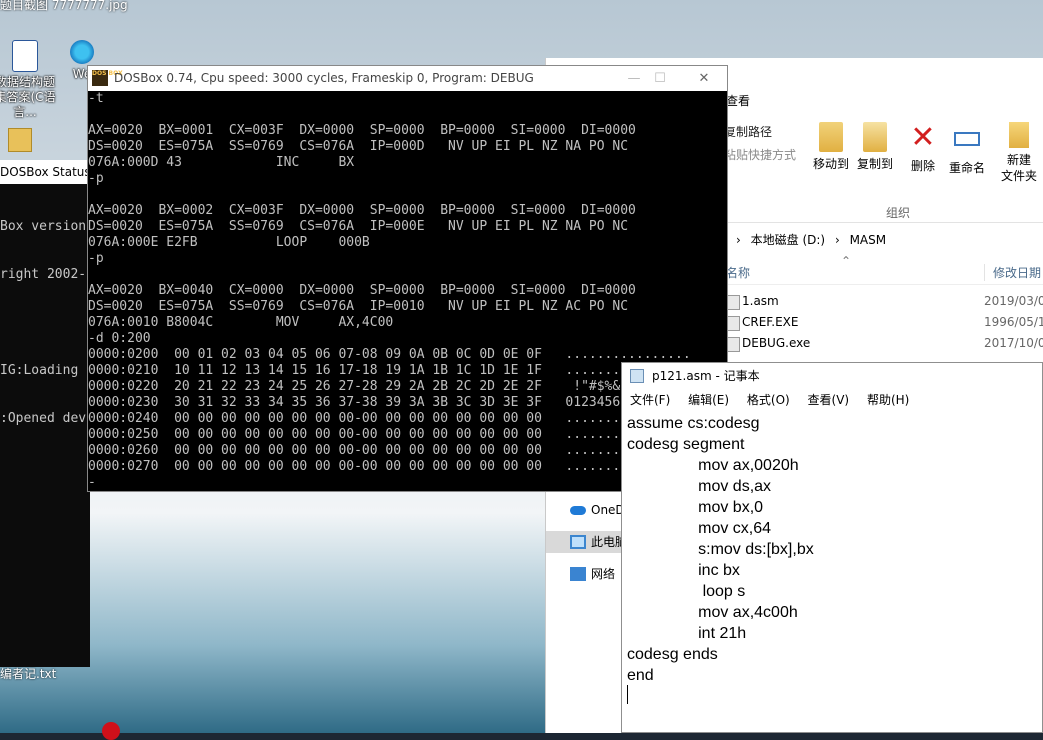  I want to click on sort-up-icon: ⌃, so click(846, 261).